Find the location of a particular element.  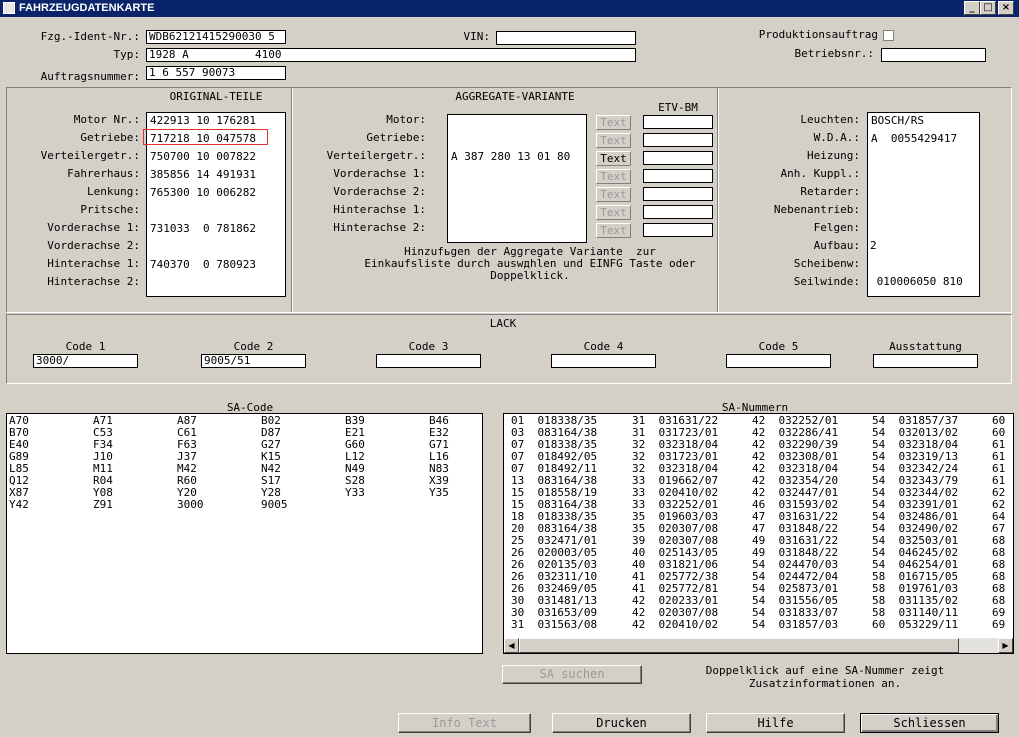

aggregate-label-vorderachse-2: Vorderachse 2: is located at coordinates (379, 191).